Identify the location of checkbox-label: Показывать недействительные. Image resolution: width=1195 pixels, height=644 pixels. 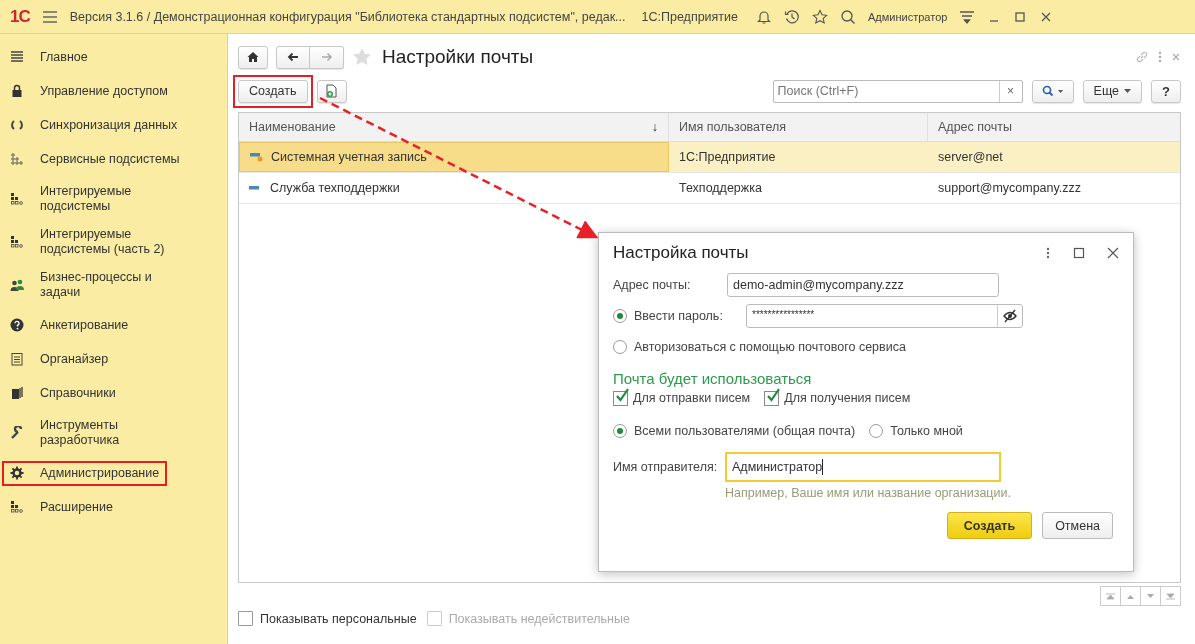
(539, 618).